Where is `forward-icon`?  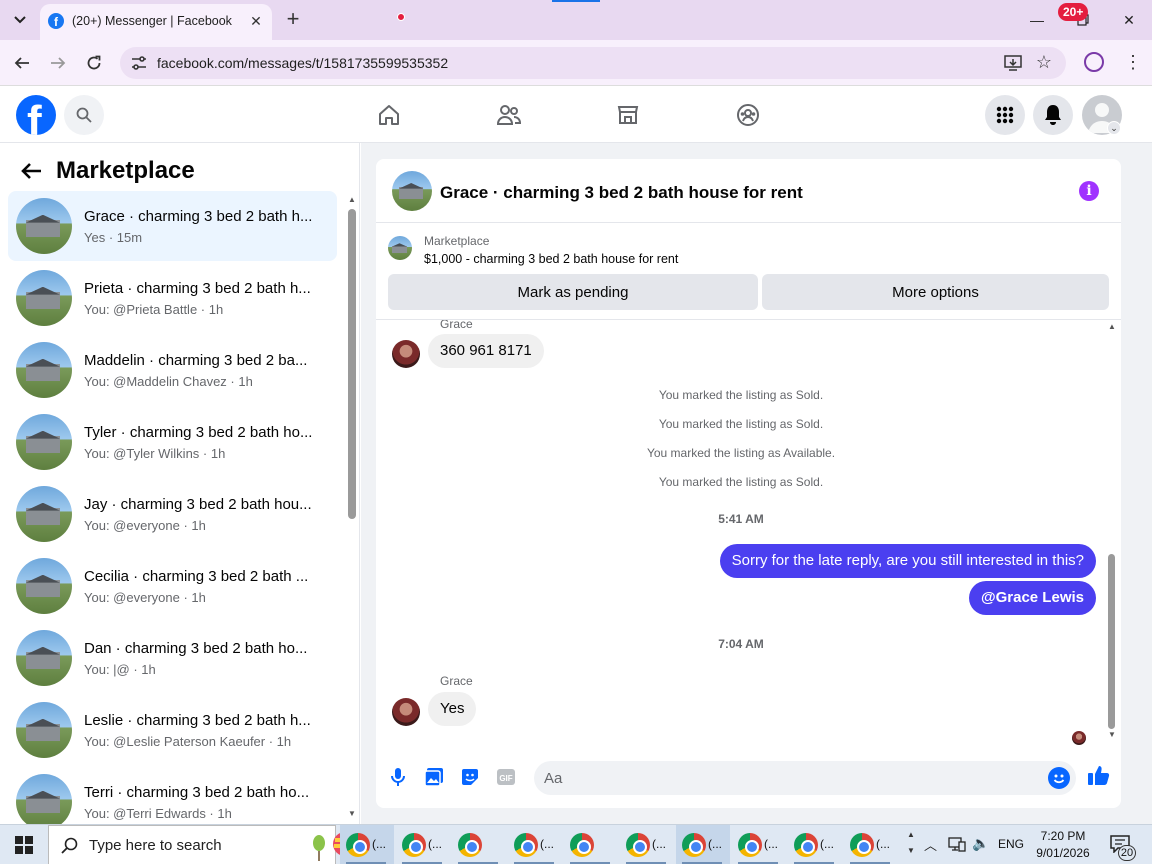 forward-icon is located at coordinates (58, 63).